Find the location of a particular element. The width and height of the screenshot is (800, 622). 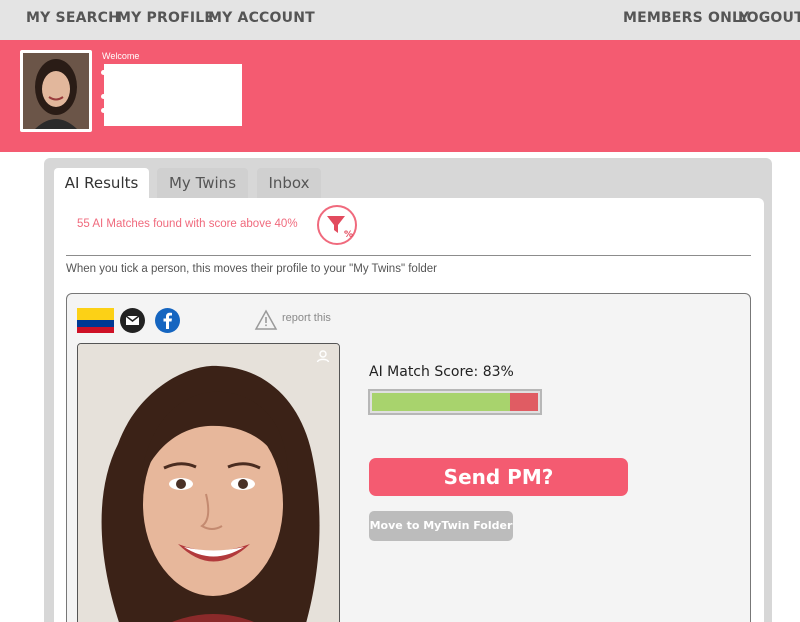

avatar is located at coordinates (56, 91).